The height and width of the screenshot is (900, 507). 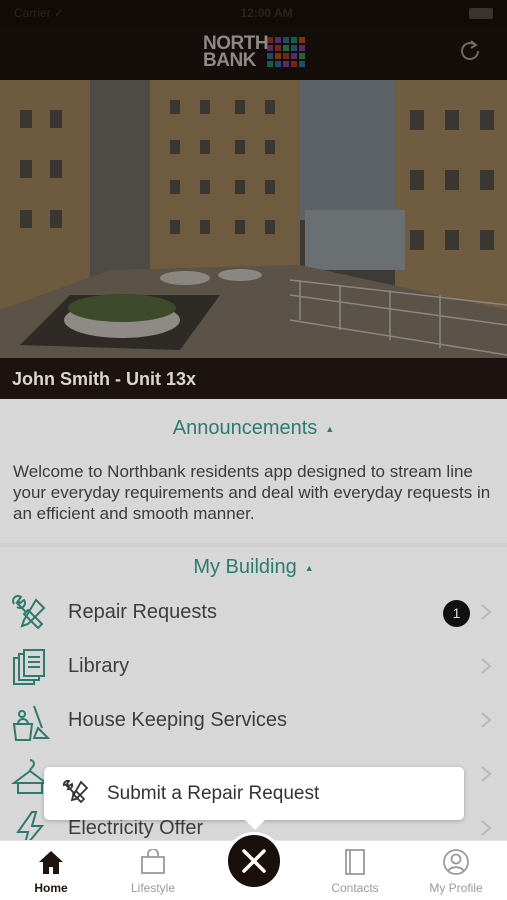 What do you see at coordinates (51, 888) in the screenshot?
I see `tab-label: Home` at bounding box center [51, 888].